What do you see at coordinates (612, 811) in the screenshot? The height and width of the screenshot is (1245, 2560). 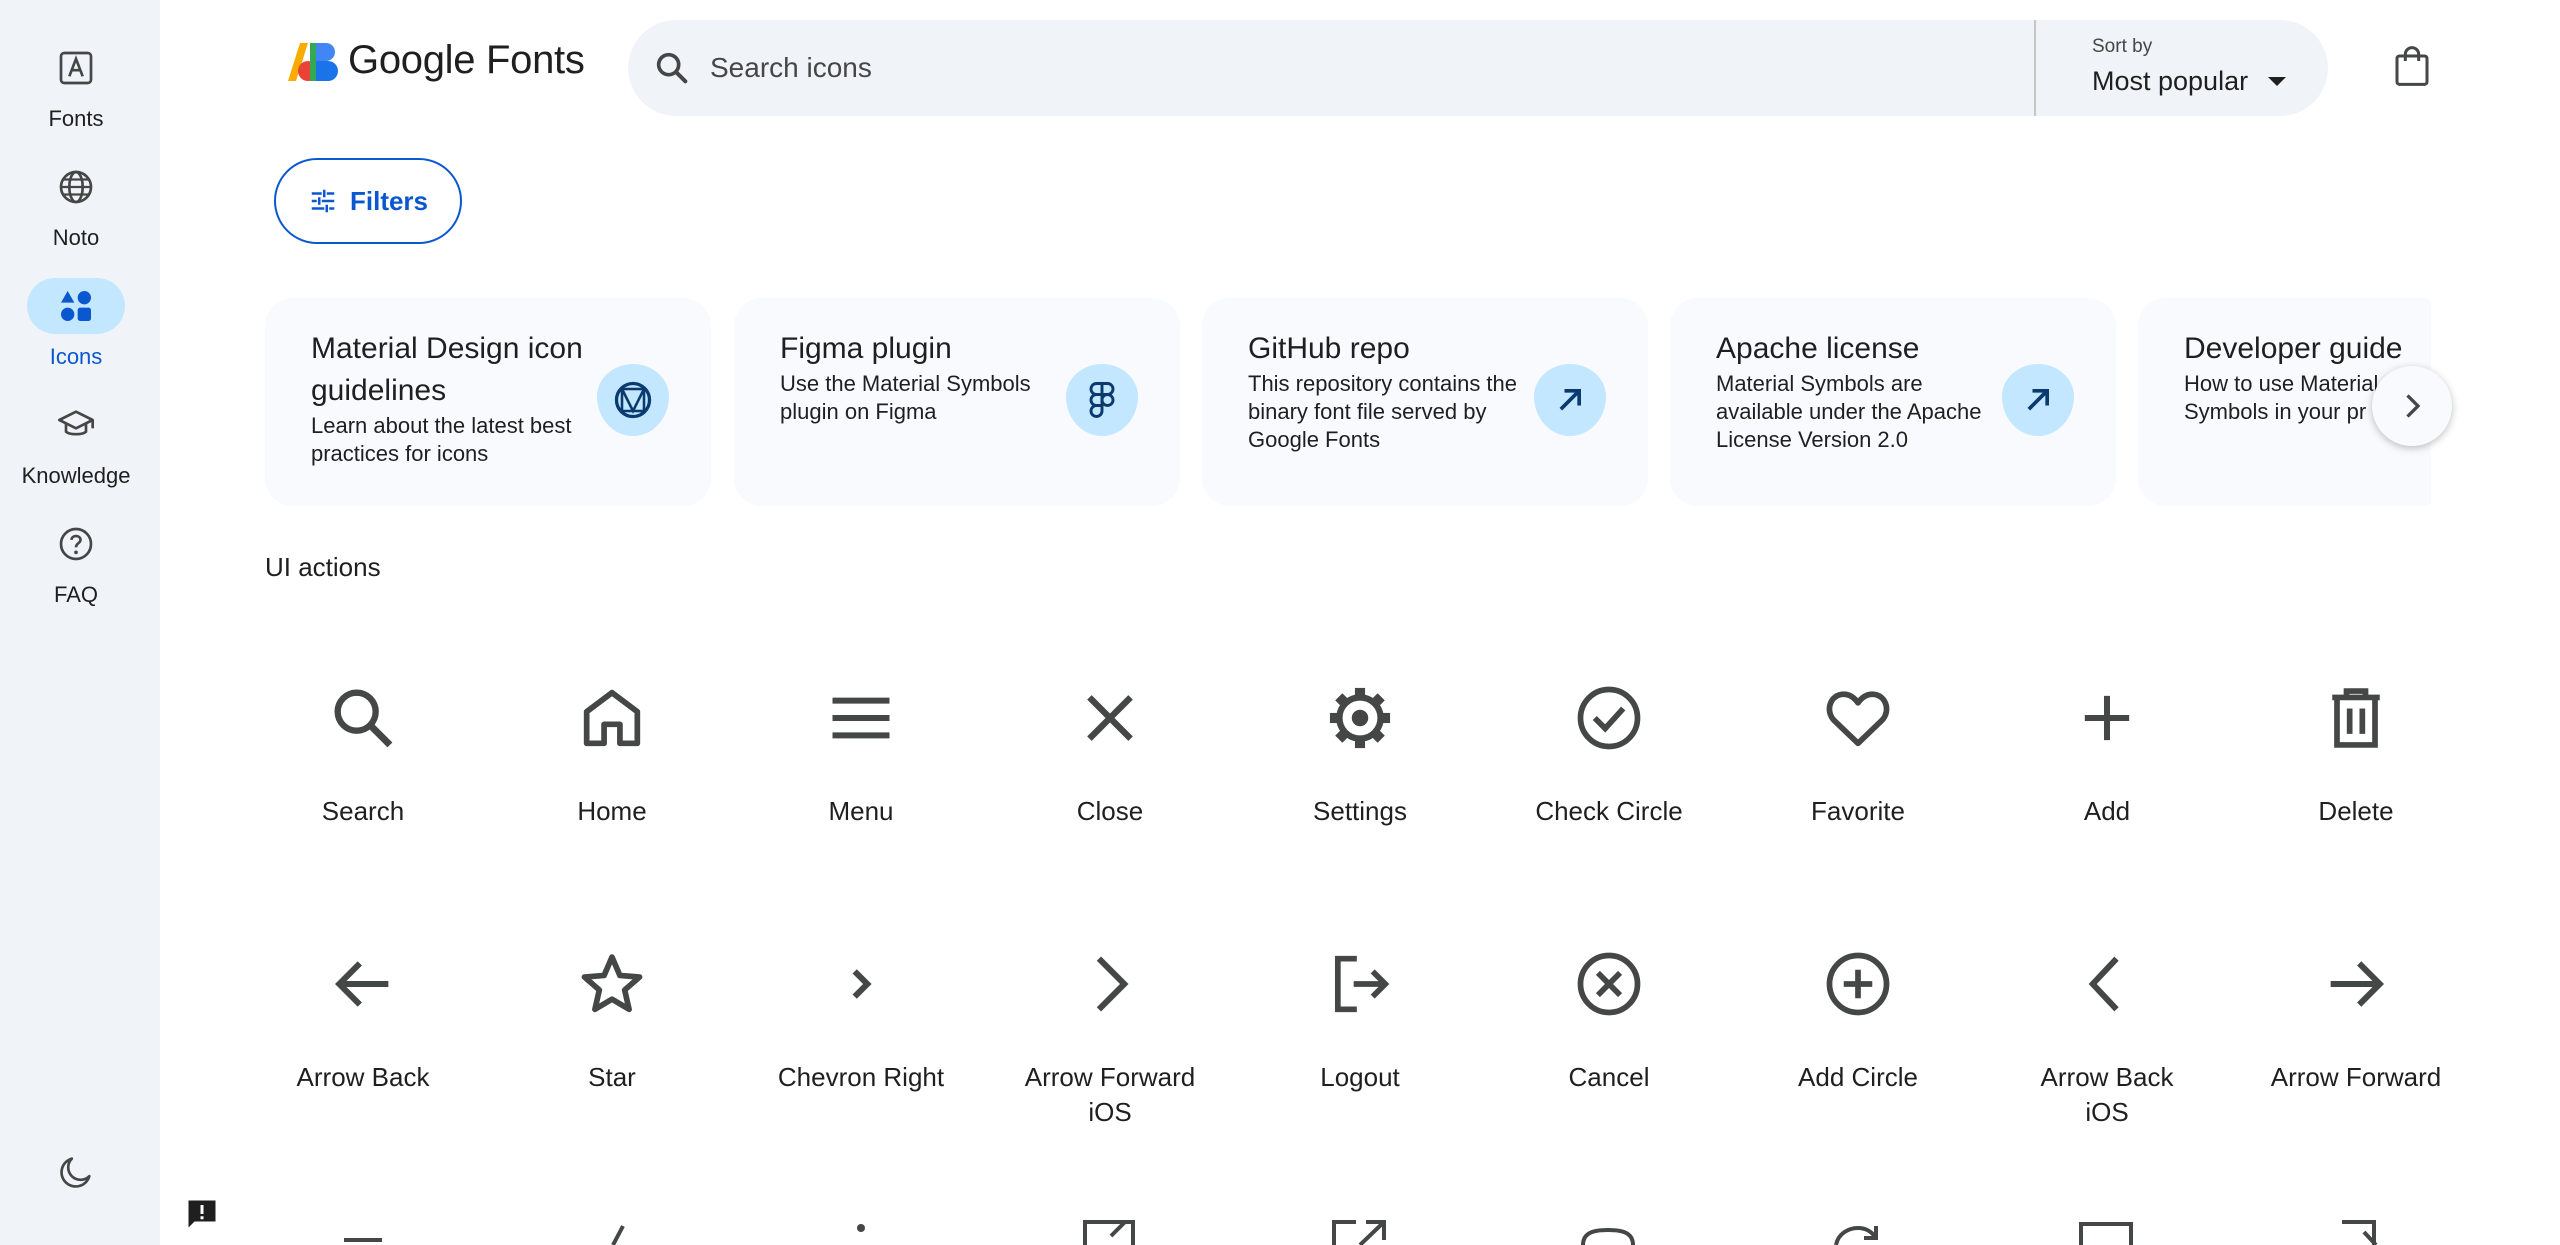 I see `icon-label: Home` at bounding box center [612, 811].